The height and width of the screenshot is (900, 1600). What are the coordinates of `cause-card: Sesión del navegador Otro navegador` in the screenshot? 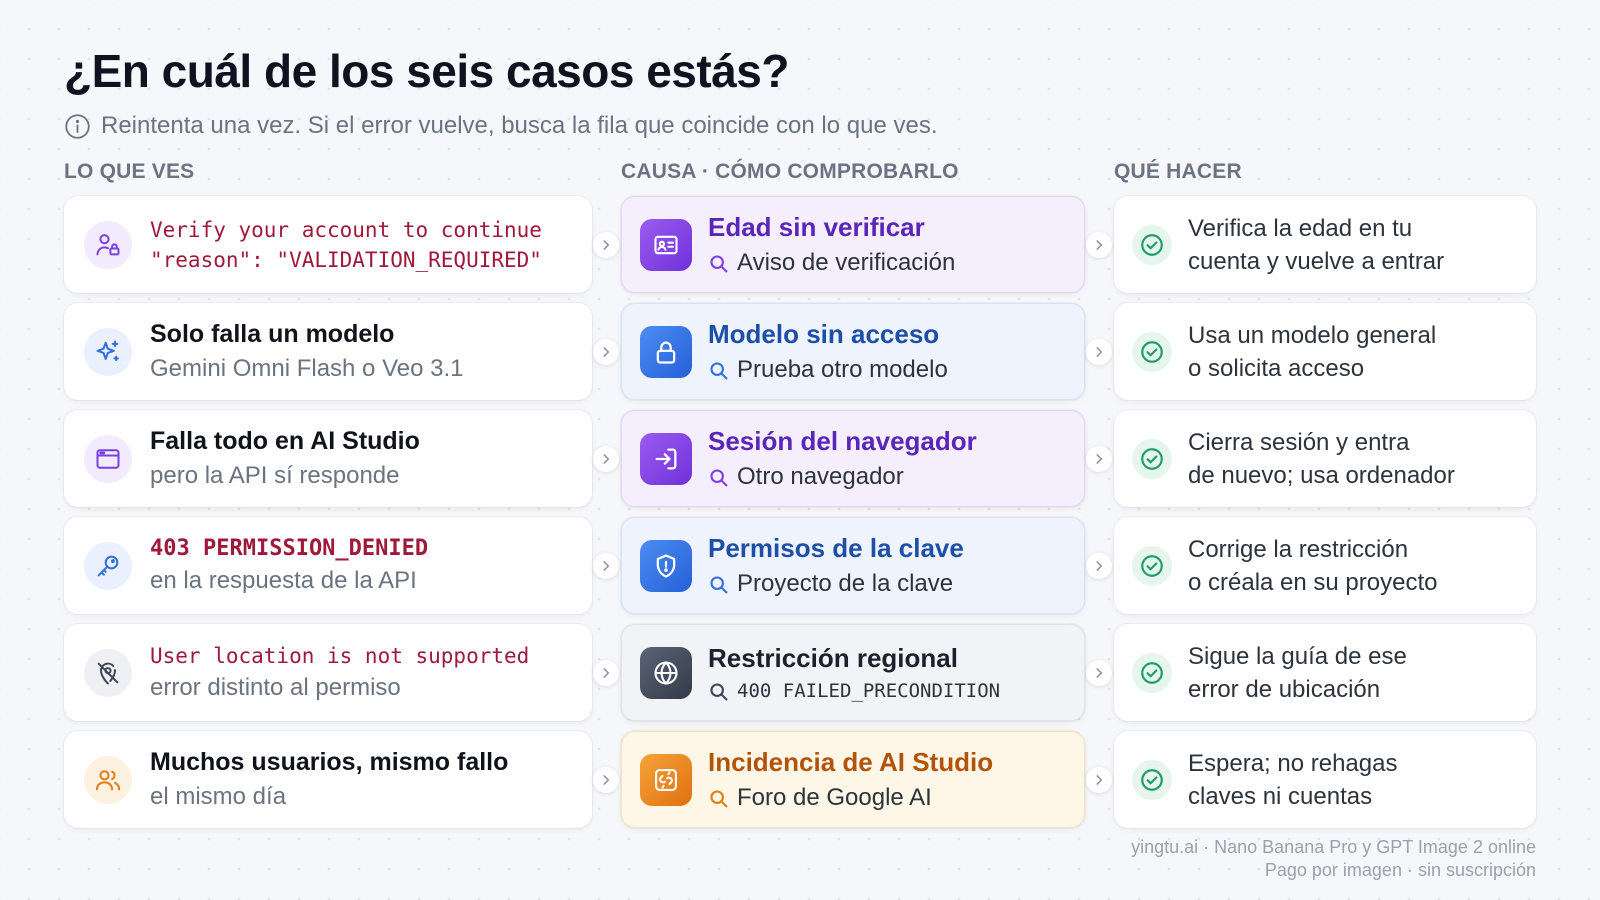 It's located at (853, 458).